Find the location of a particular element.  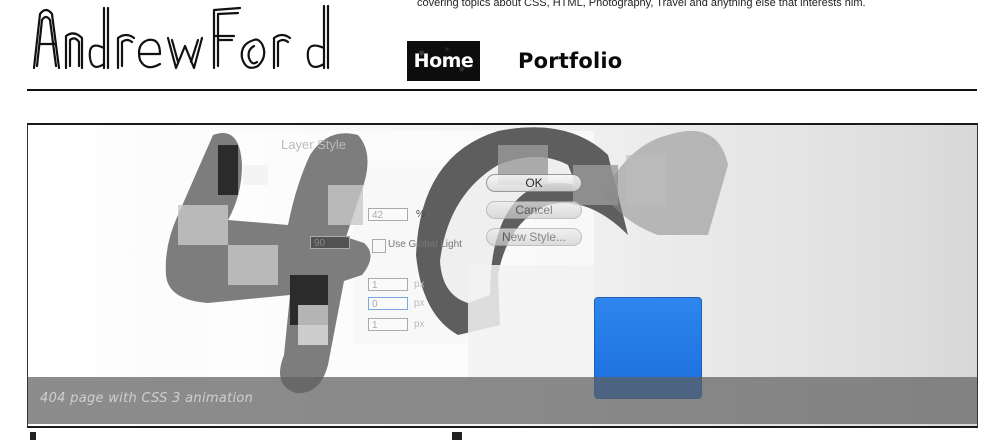

nav-portfolio-label: Portfolio is located at coordinates (570, 61).